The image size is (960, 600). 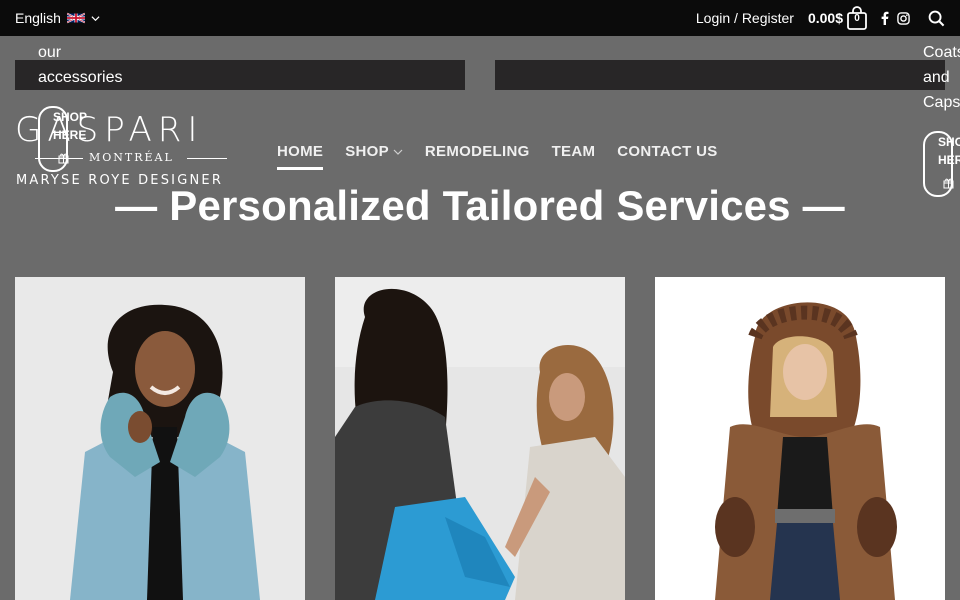 I want to click on button-label-line: HER, so click(x=949, y=160).